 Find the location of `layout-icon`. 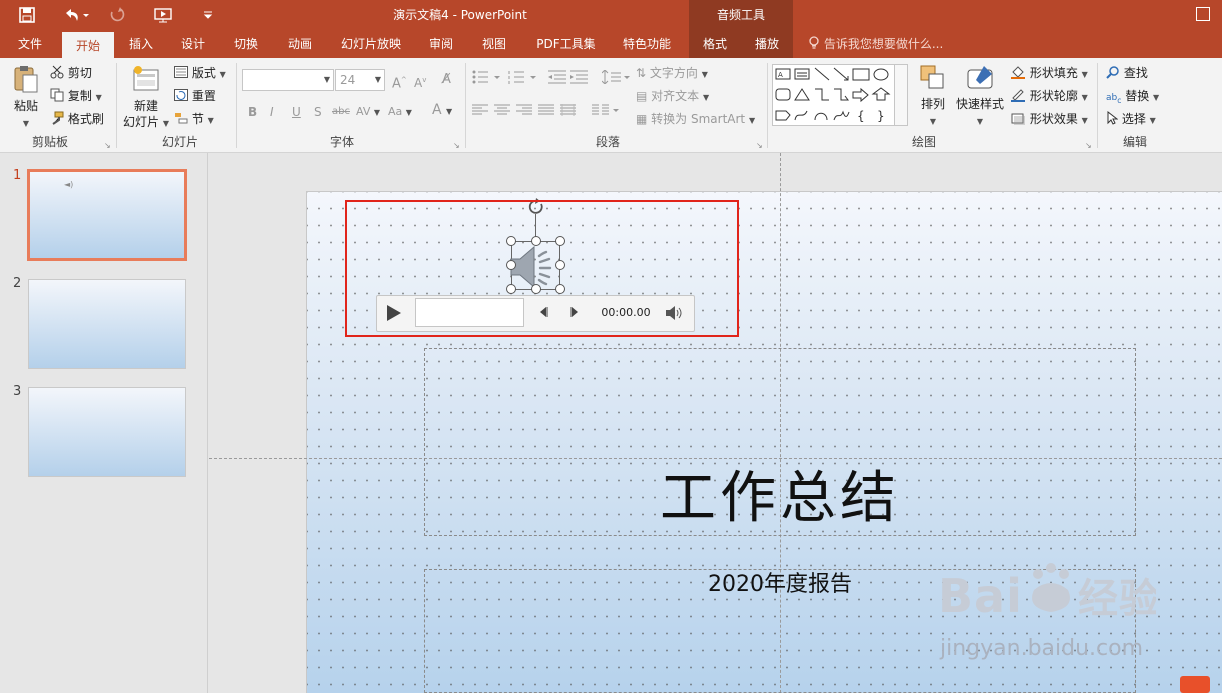

layout-icon is located at coordinates (183, 73).